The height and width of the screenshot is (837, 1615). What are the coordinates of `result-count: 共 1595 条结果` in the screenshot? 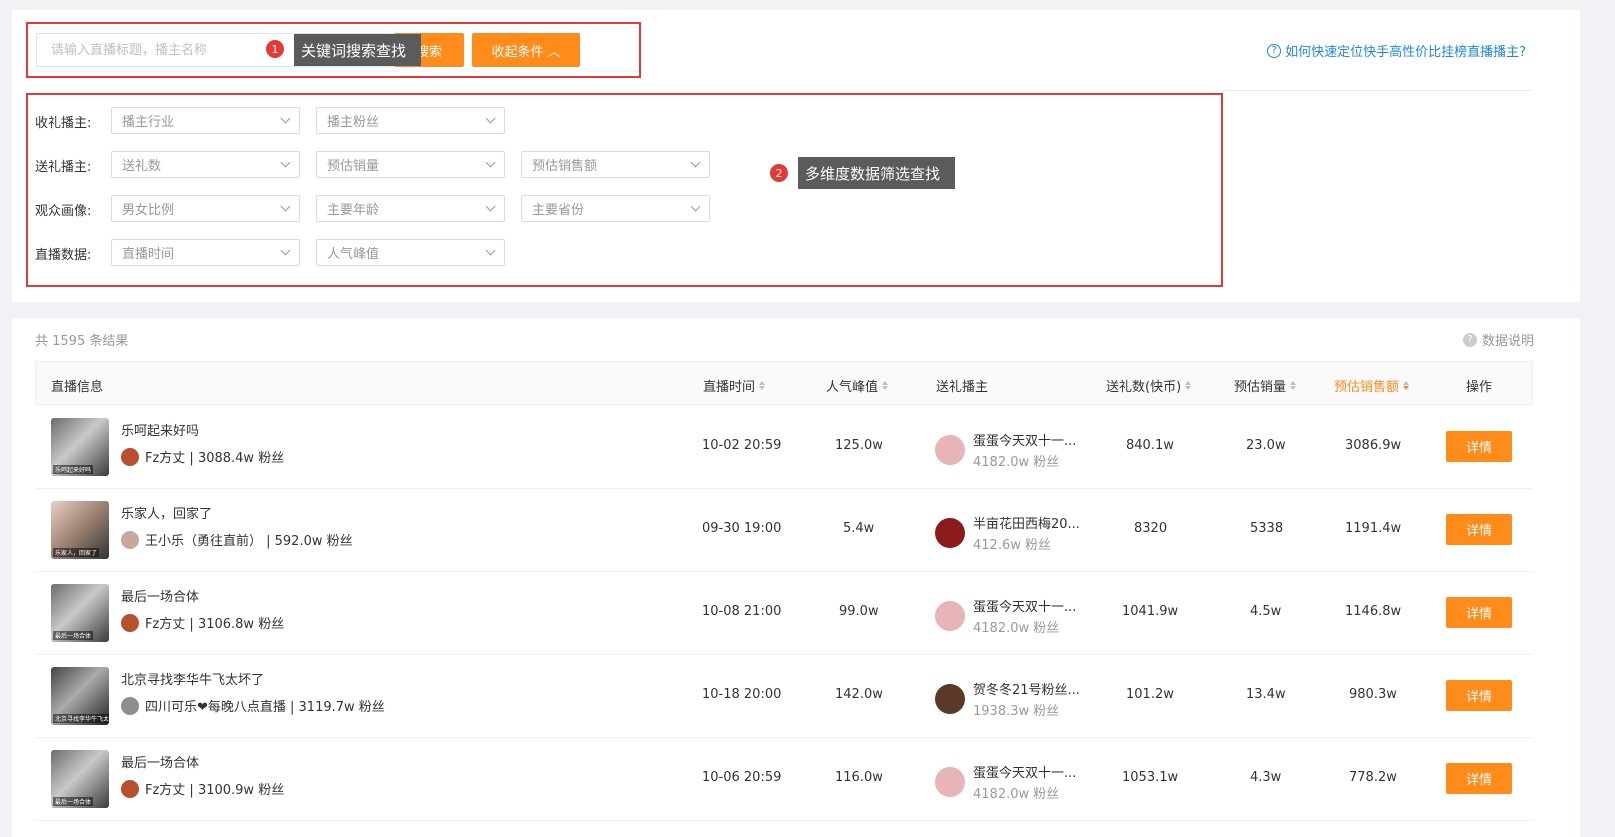 It's located at (82, 341).